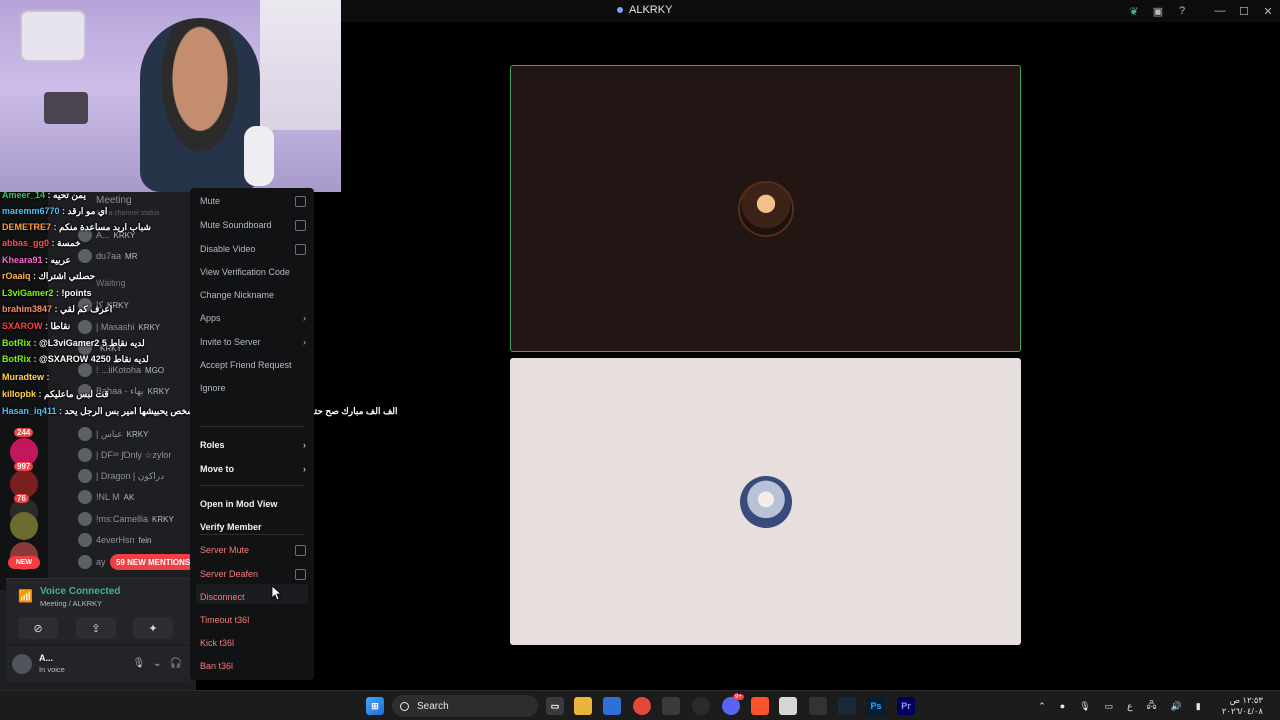 The image size is (1280, 720). I want to click on network-icon: 🖧, so click(1152, 706).